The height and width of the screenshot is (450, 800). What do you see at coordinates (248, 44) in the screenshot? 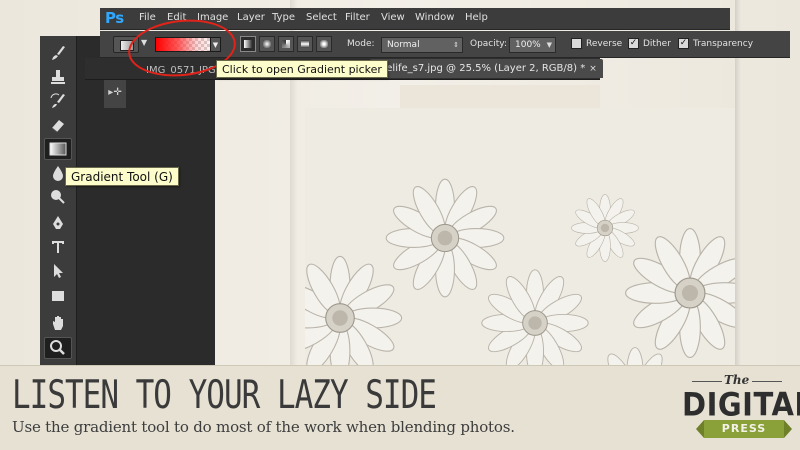
I see `linear-gradient-button` at bounding box center [248, 44].